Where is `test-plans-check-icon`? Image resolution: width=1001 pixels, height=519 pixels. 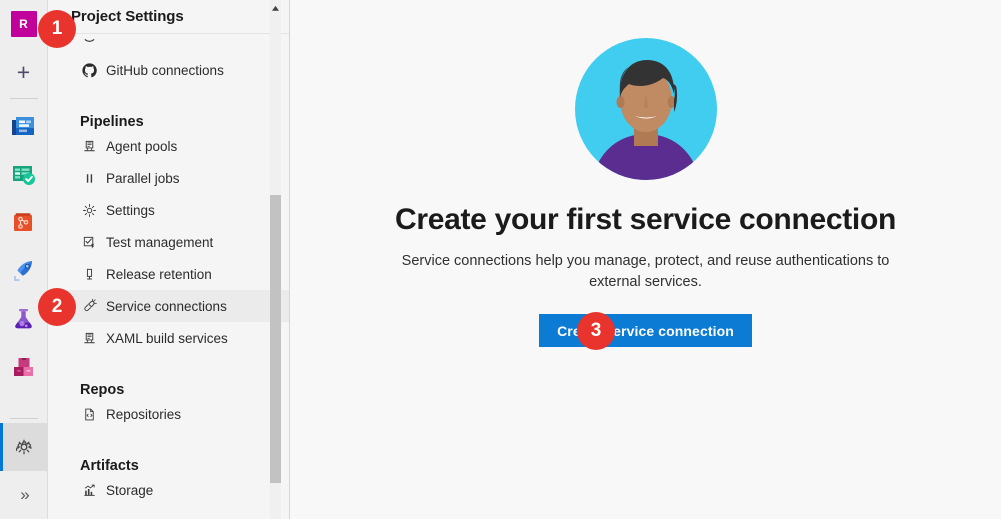
test-plans-check-icon is located at coordinates (23, 175).